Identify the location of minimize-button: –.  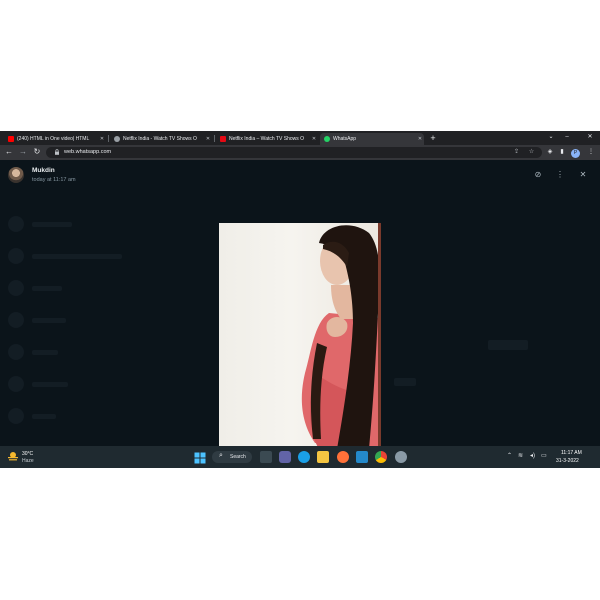
(567, 137).